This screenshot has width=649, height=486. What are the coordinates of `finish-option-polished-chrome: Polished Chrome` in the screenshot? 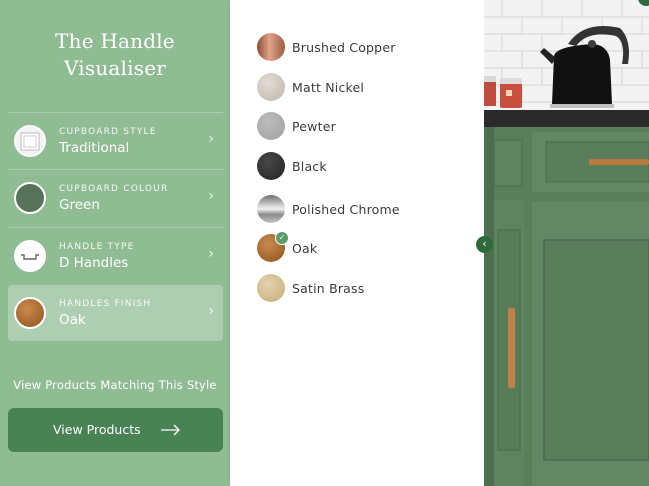 It's located at (367, 210).